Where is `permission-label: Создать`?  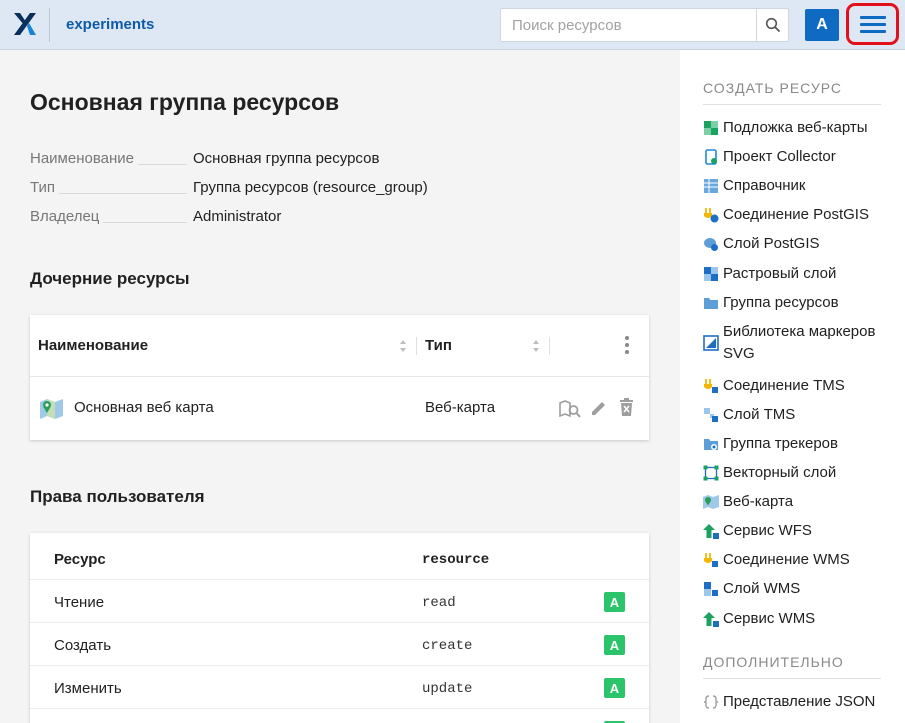 permission-label: Создать is located at coordinates (83, 645).